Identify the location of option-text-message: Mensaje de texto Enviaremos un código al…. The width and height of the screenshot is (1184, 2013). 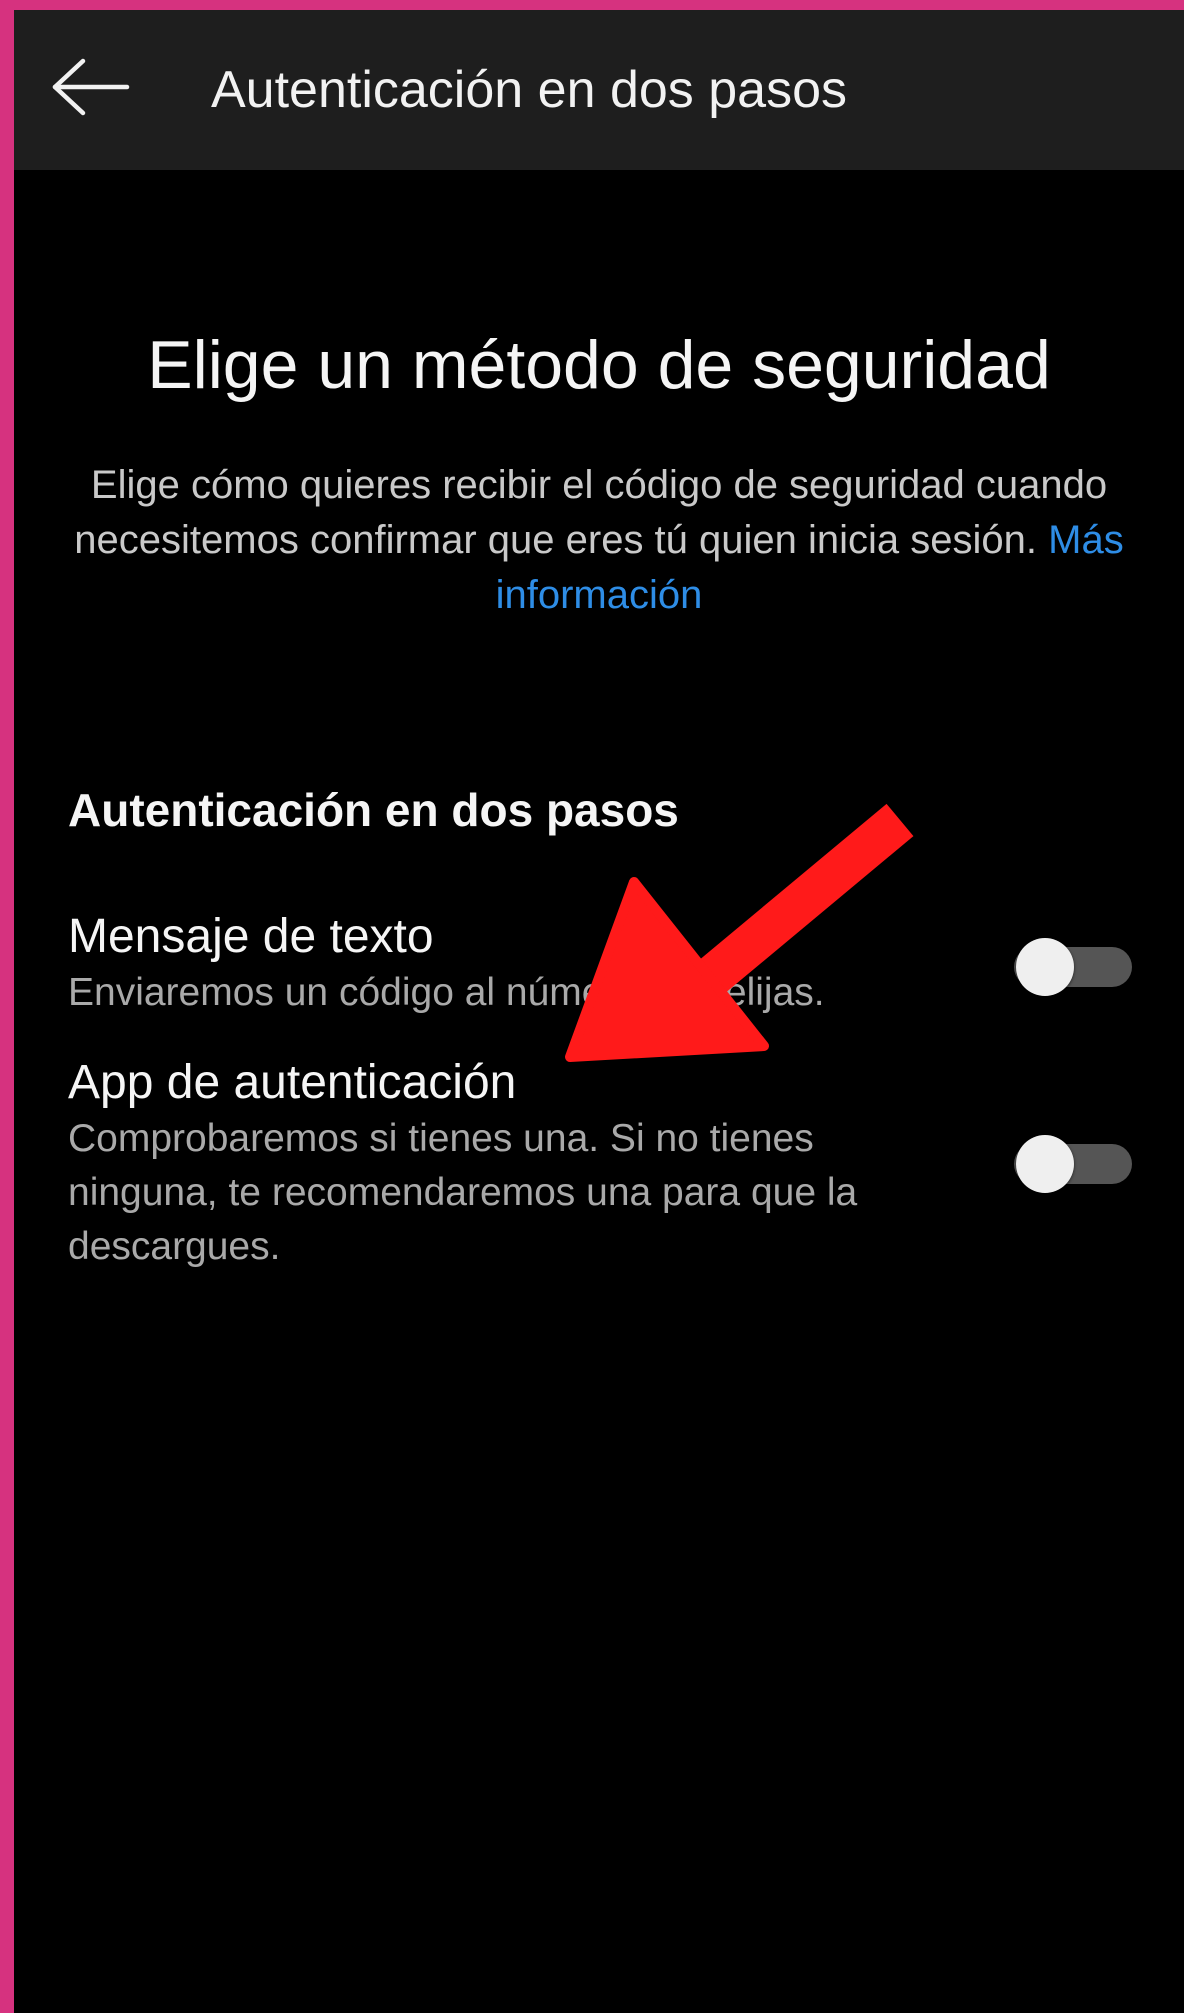
(603, 964).